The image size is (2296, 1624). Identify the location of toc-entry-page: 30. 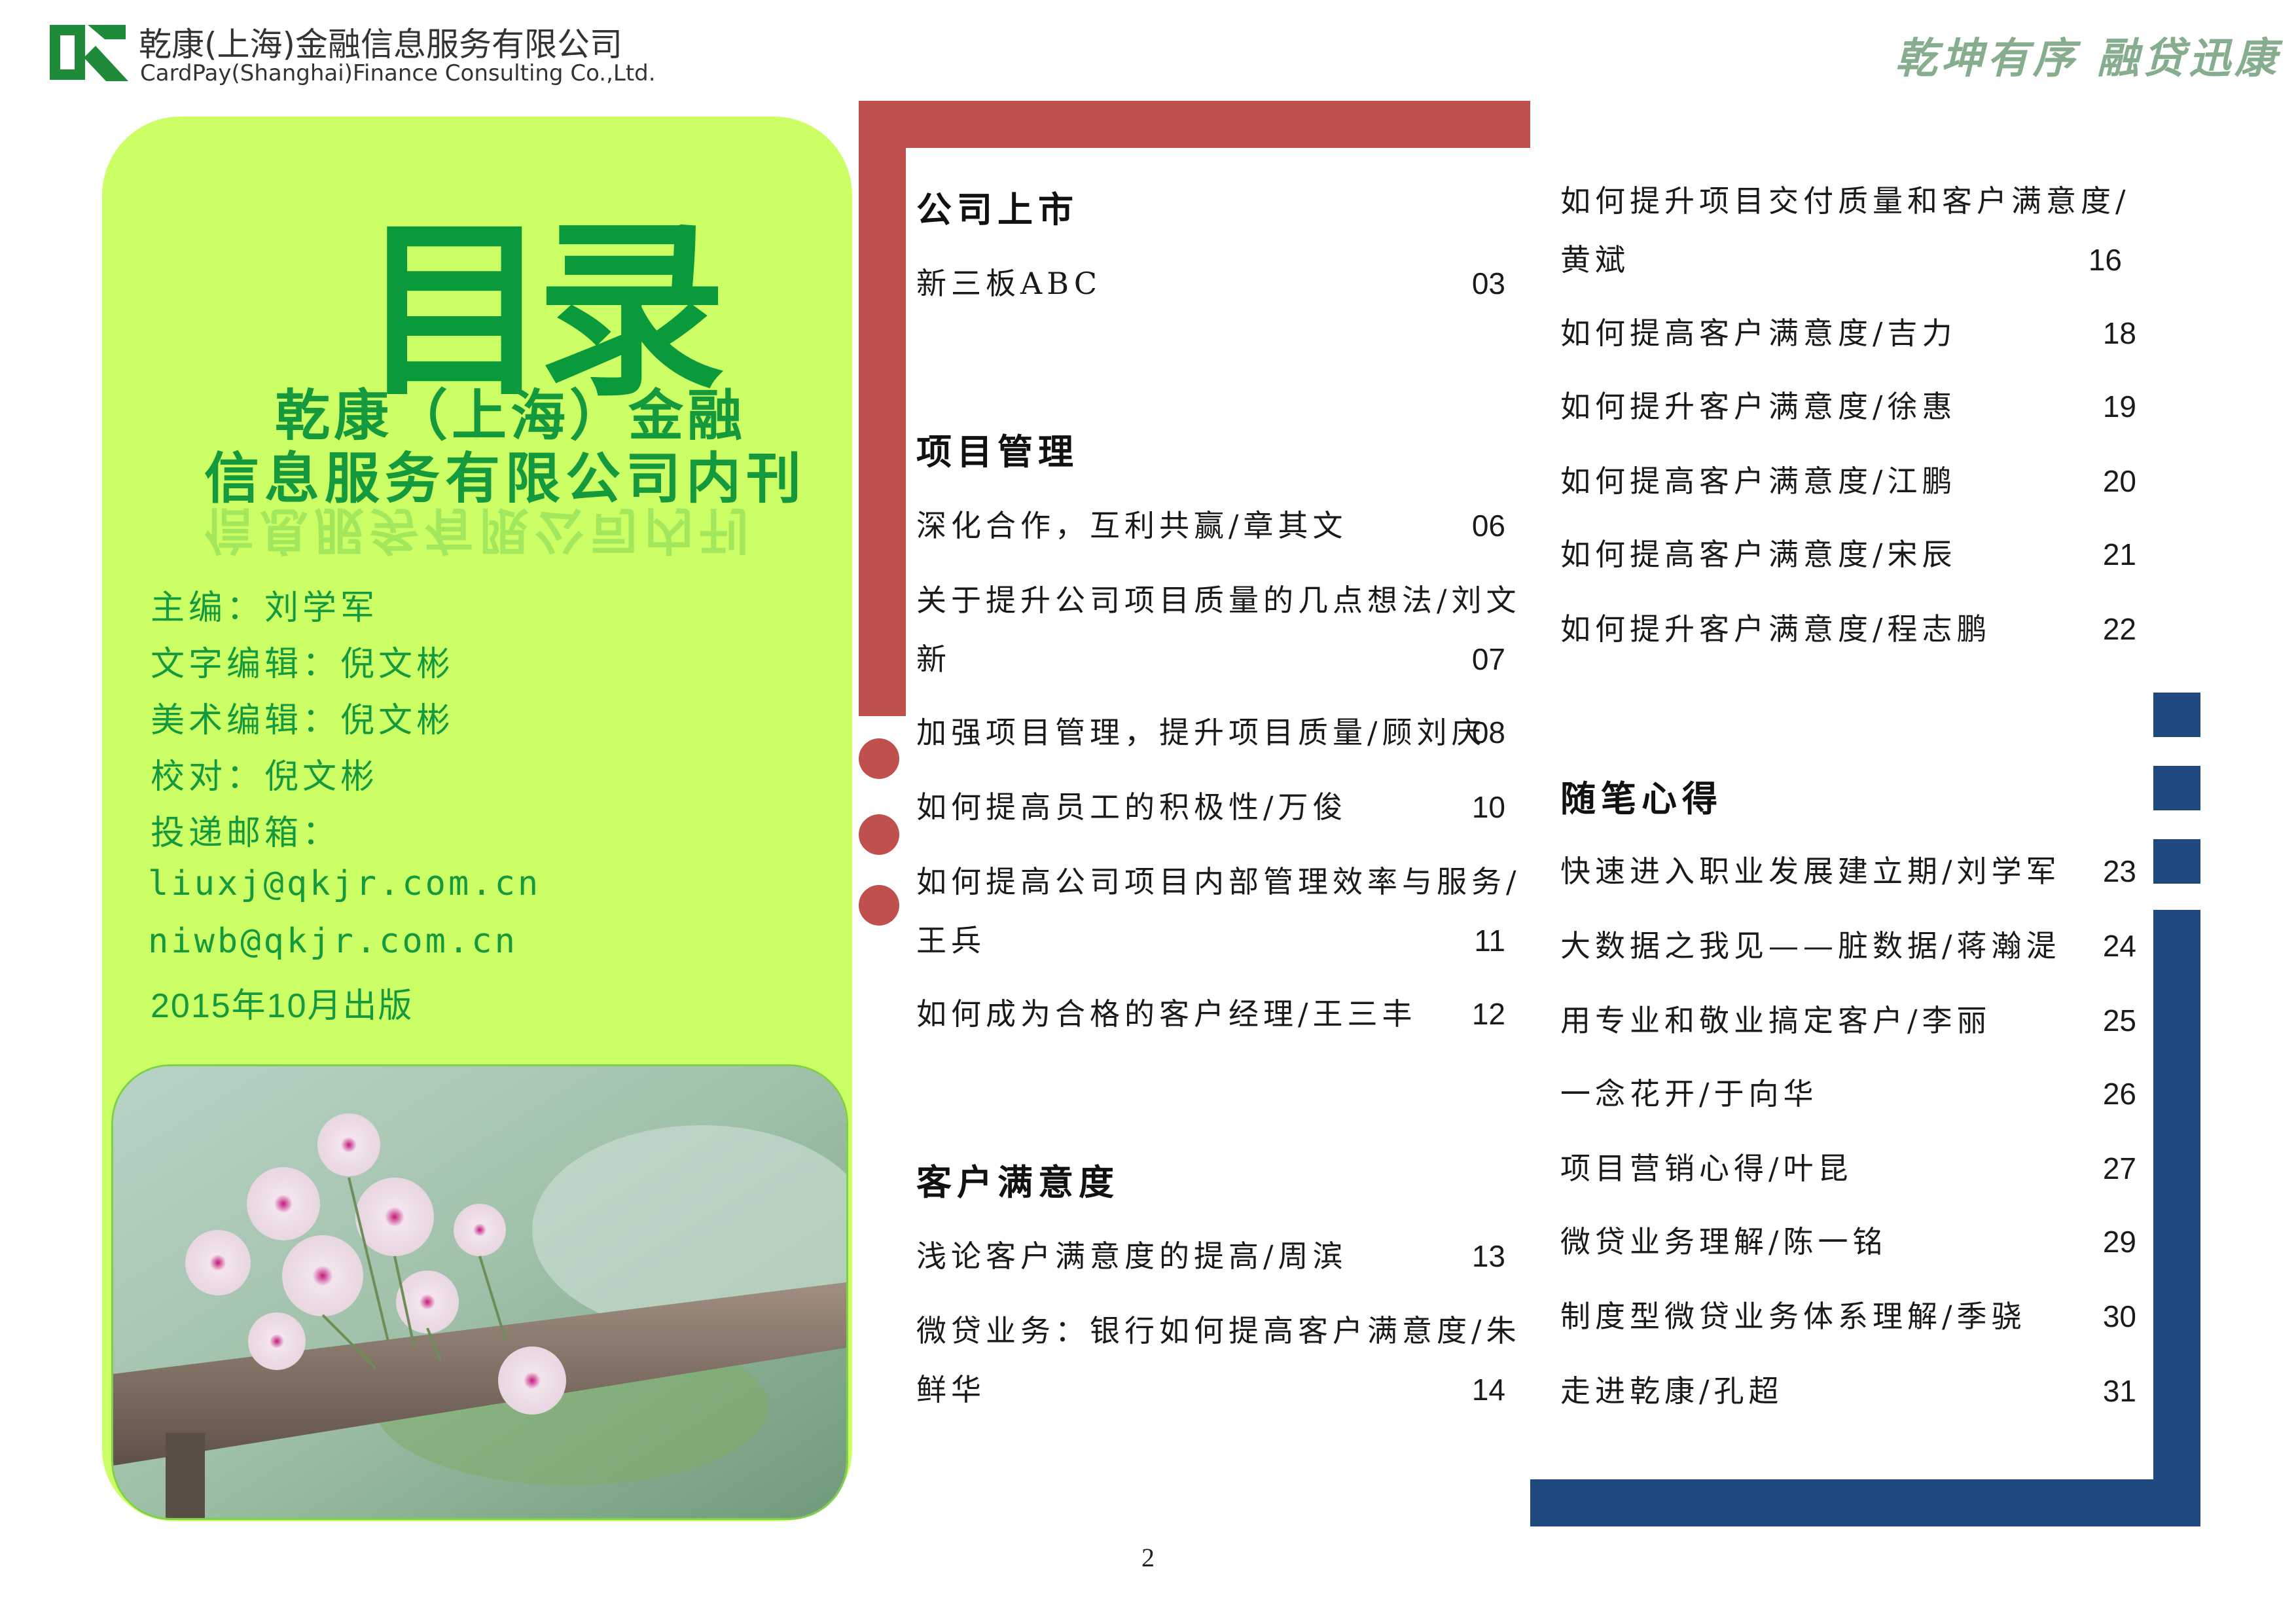
(2119, 1316).